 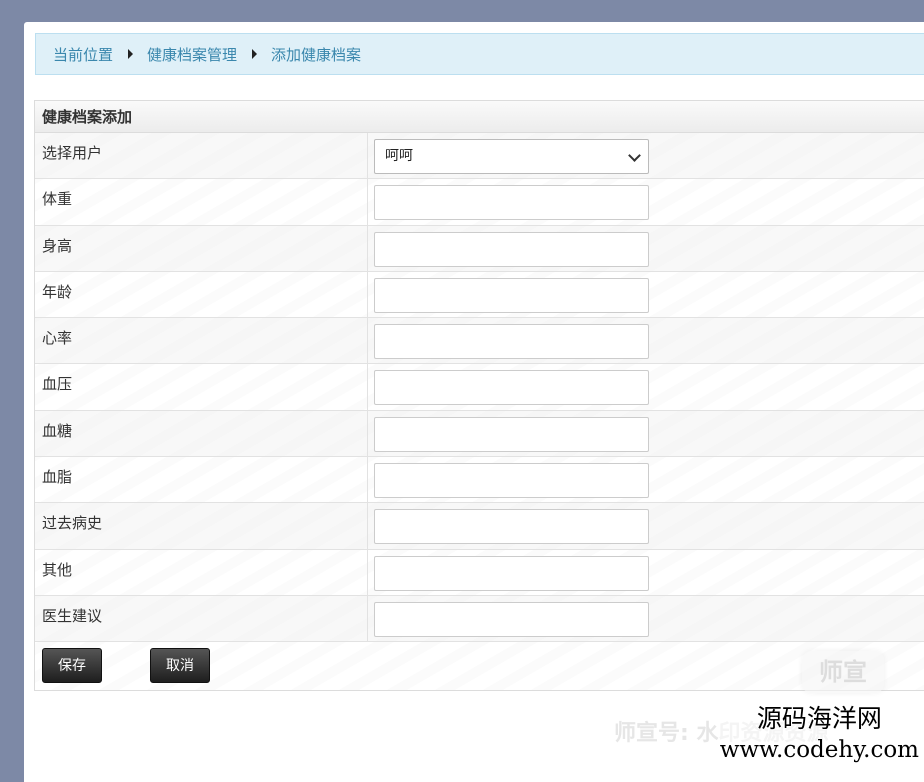 I want to click on watermark-logo: 师宣, so click(x=843, y=672).